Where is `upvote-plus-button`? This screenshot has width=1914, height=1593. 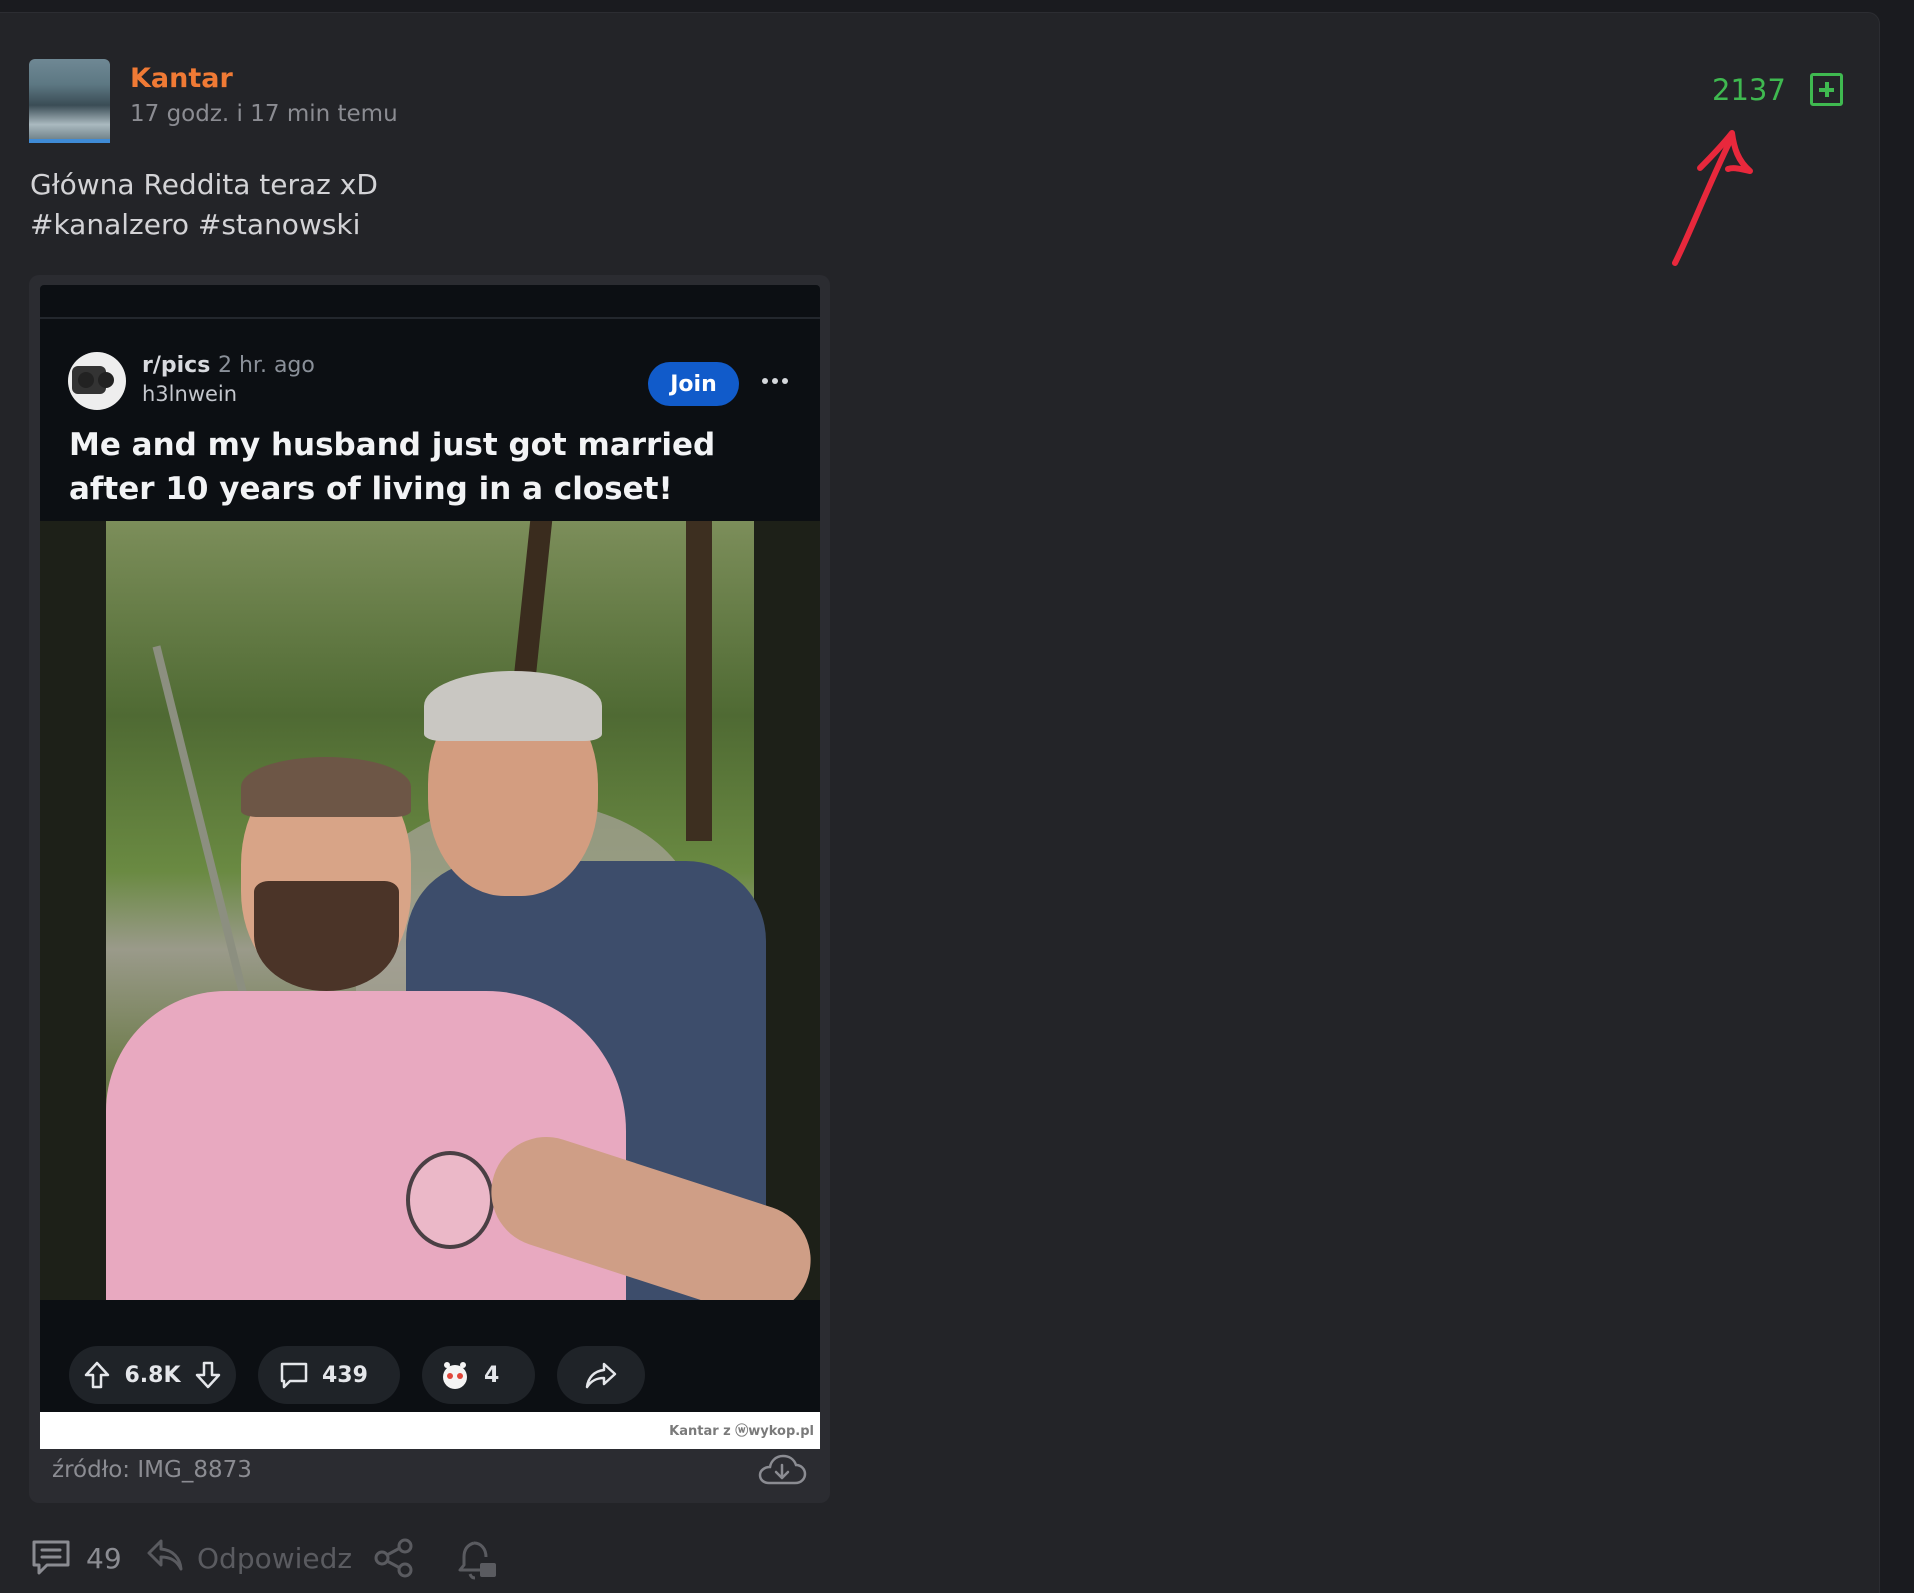
upvote-plus-button is located at coordinates (1826, 89).